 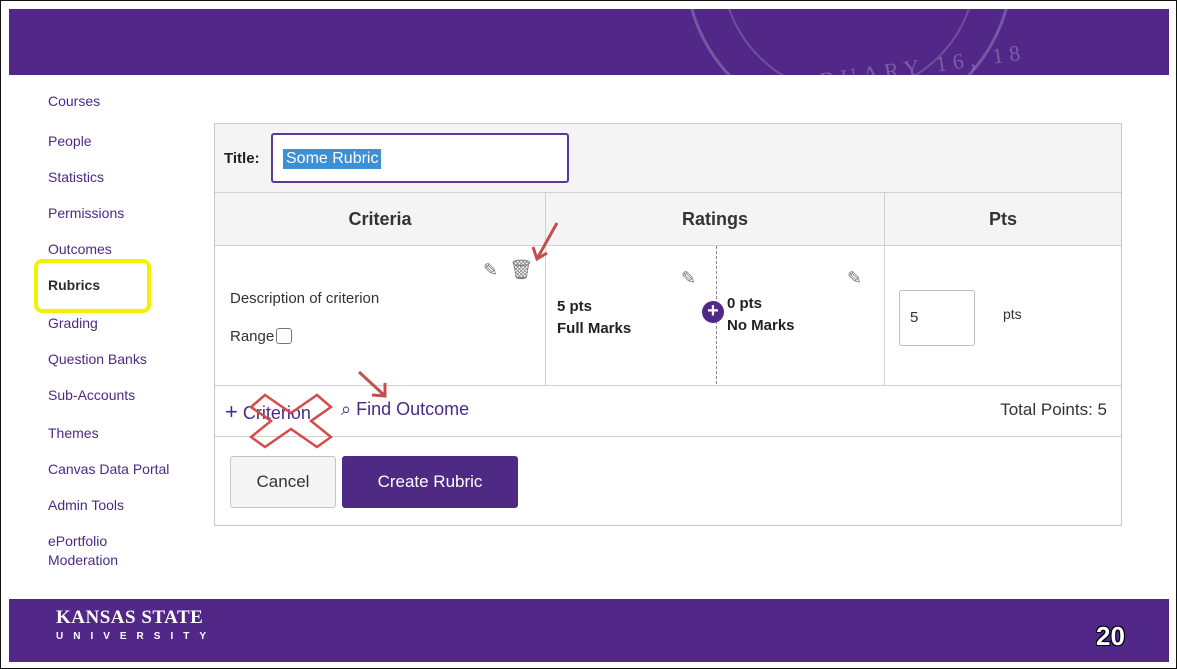 What do you see at coordinates (97, 359) in the screenshot?
I see `nav-question-banks: Question Banks` at bounding box center [97, 359].